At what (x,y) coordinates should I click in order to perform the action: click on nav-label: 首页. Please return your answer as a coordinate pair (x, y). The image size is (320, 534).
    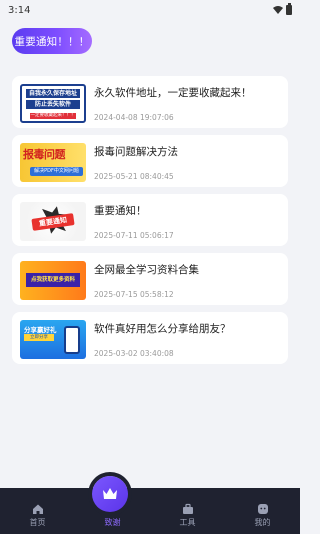
    Looking at the image, I should click on (37, 522).